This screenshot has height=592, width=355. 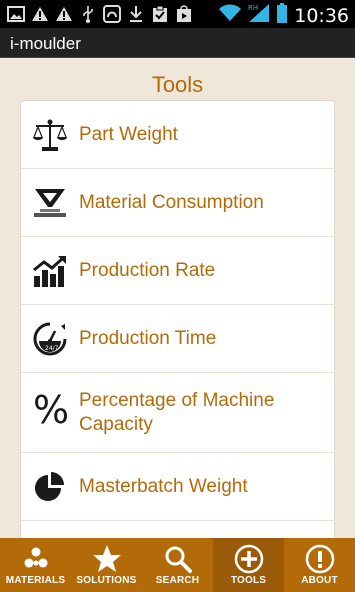 I want to click on status-bar: RH 10:36, so click(x=177, y=14).